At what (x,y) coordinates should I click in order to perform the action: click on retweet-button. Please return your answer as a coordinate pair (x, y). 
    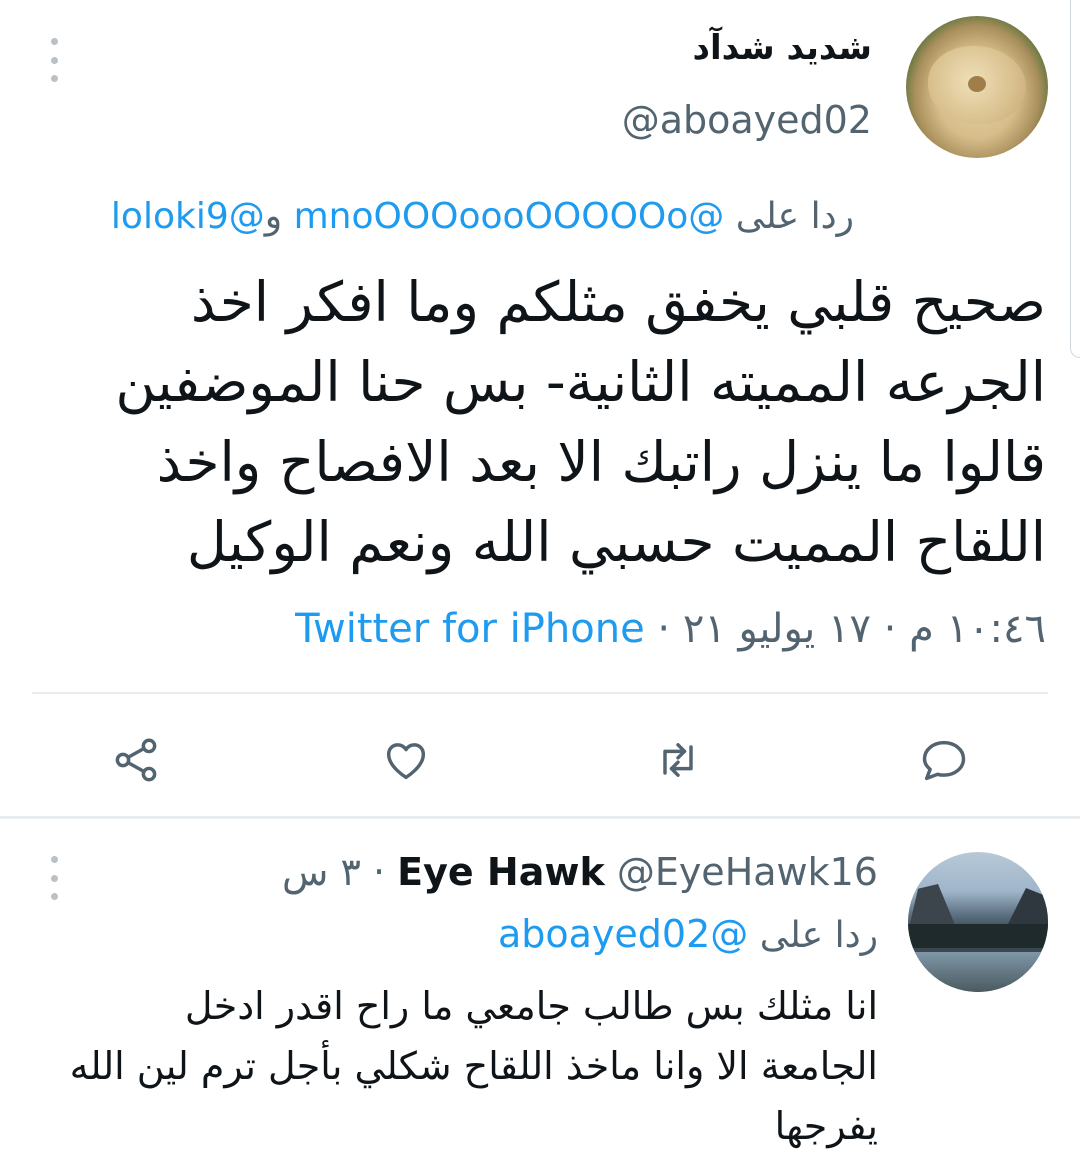
    Looking at the image, I should click on (678, 760).